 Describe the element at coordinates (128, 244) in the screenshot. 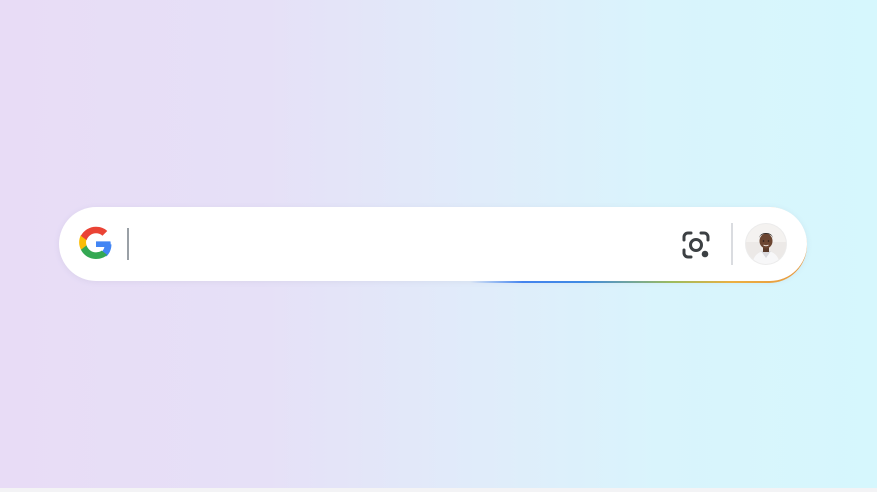

I see `text-caret` at that location.